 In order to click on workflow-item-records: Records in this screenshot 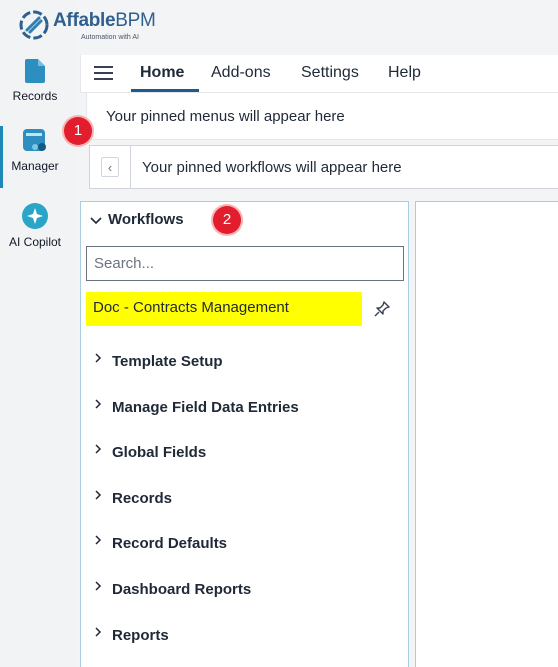, I will do `click(245, 506)`.